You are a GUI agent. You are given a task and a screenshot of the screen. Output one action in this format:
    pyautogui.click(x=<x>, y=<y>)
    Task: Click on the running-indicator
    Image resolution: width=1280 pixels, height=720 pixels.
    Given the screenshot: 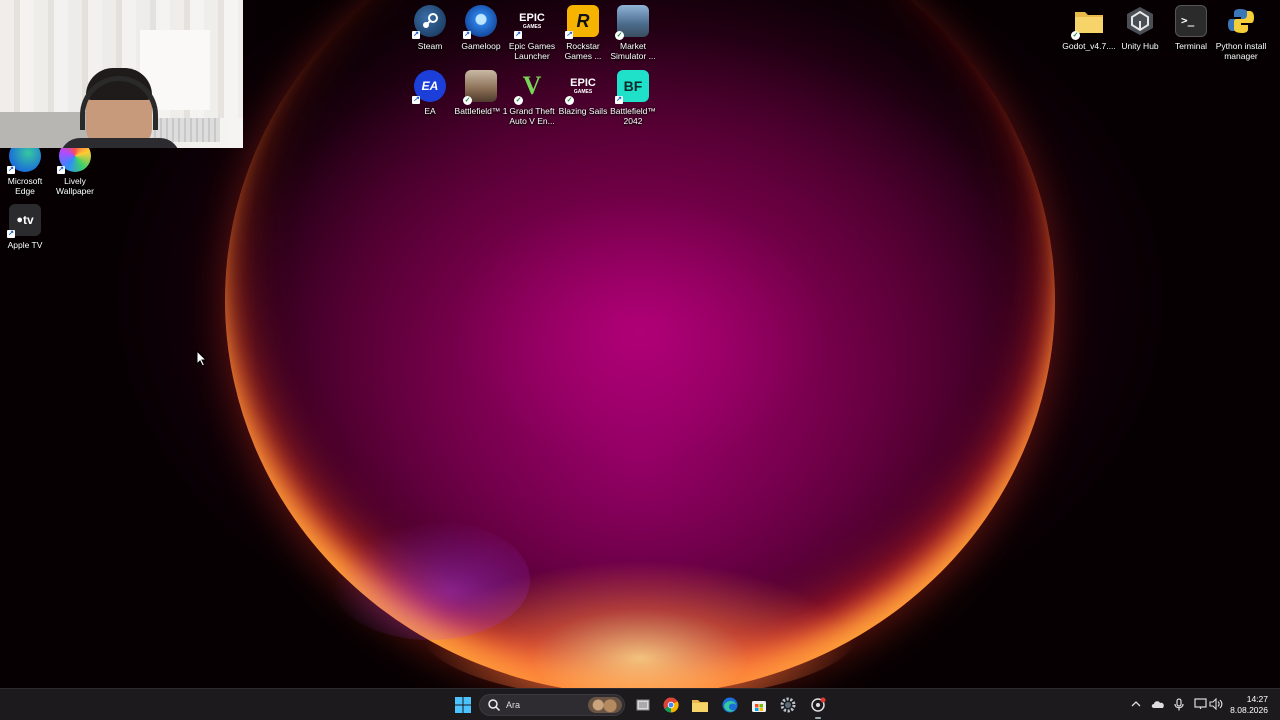 What is the action you would take?
    pyautogui.click(x=818, y=718)
    